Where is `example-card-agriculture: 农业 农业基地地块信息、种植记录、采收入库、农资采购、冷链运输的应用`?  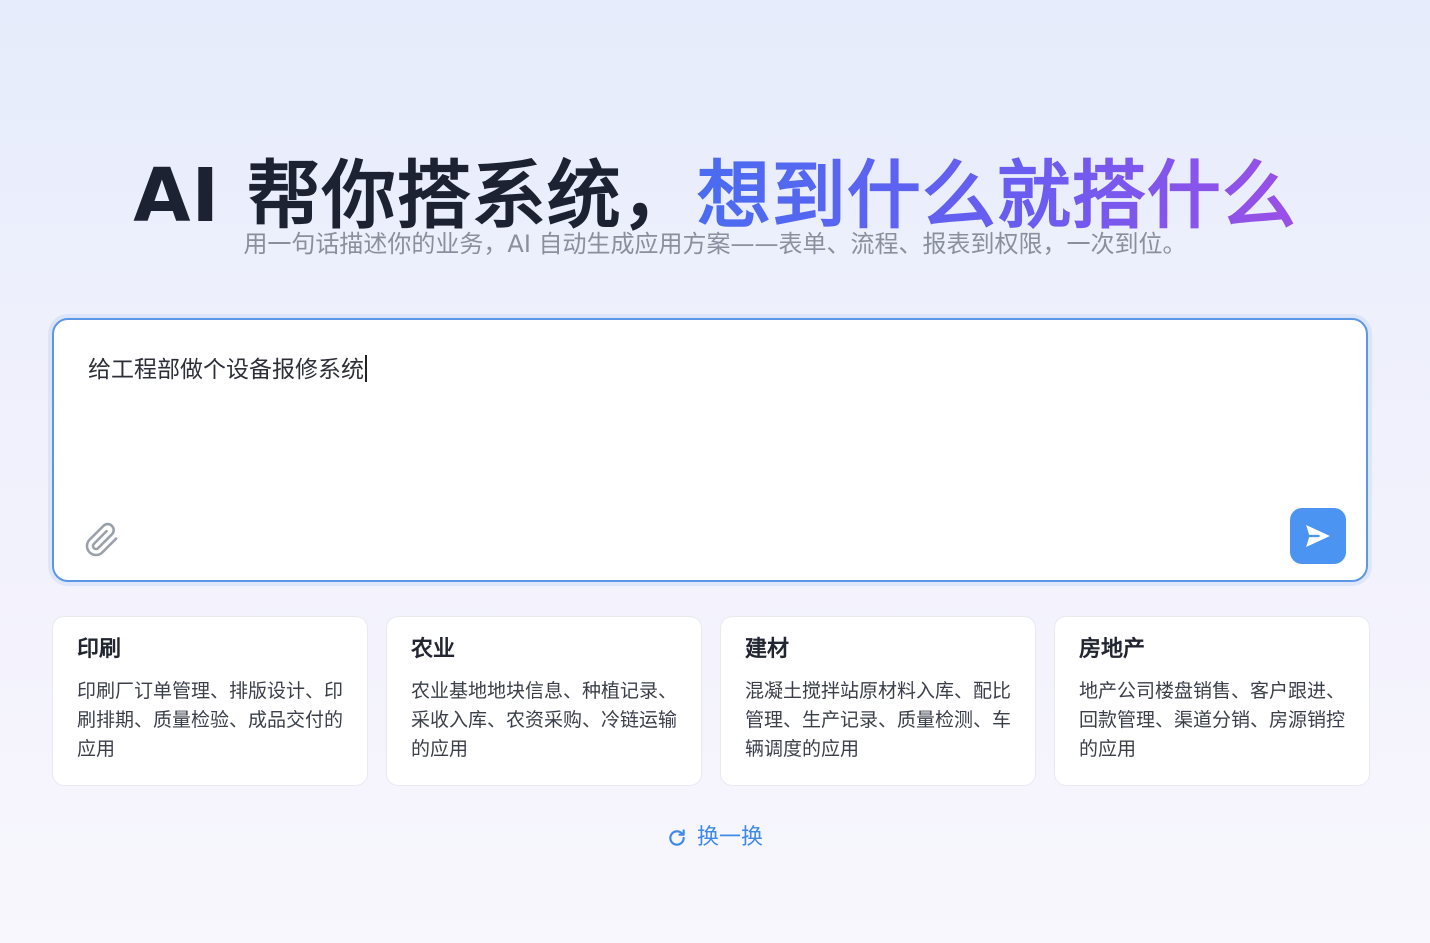 example-card-agriculture: 农业 农业基地地块信息、种植记录、采收入库、农资采购、冷链运输的应用 is located at coordinates (544, 701).